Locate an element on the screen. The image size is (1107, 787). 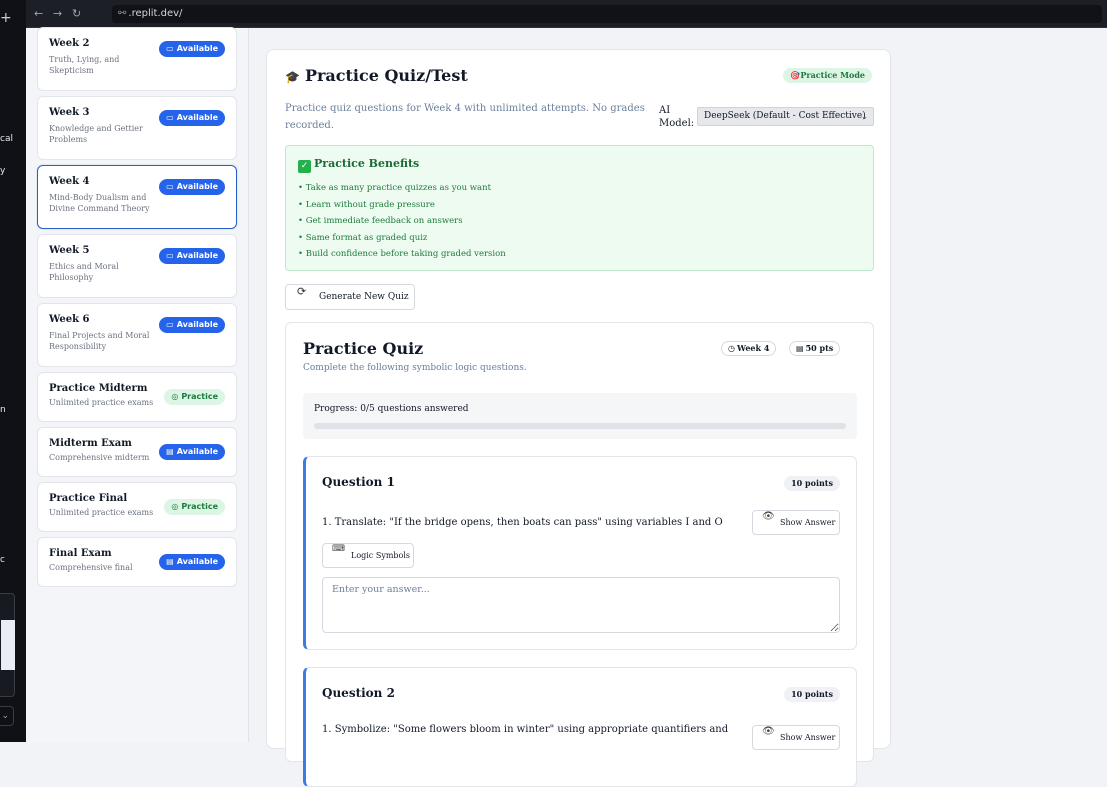
practice-mode-label: Practice Mode is located at coordinates (832, 75).